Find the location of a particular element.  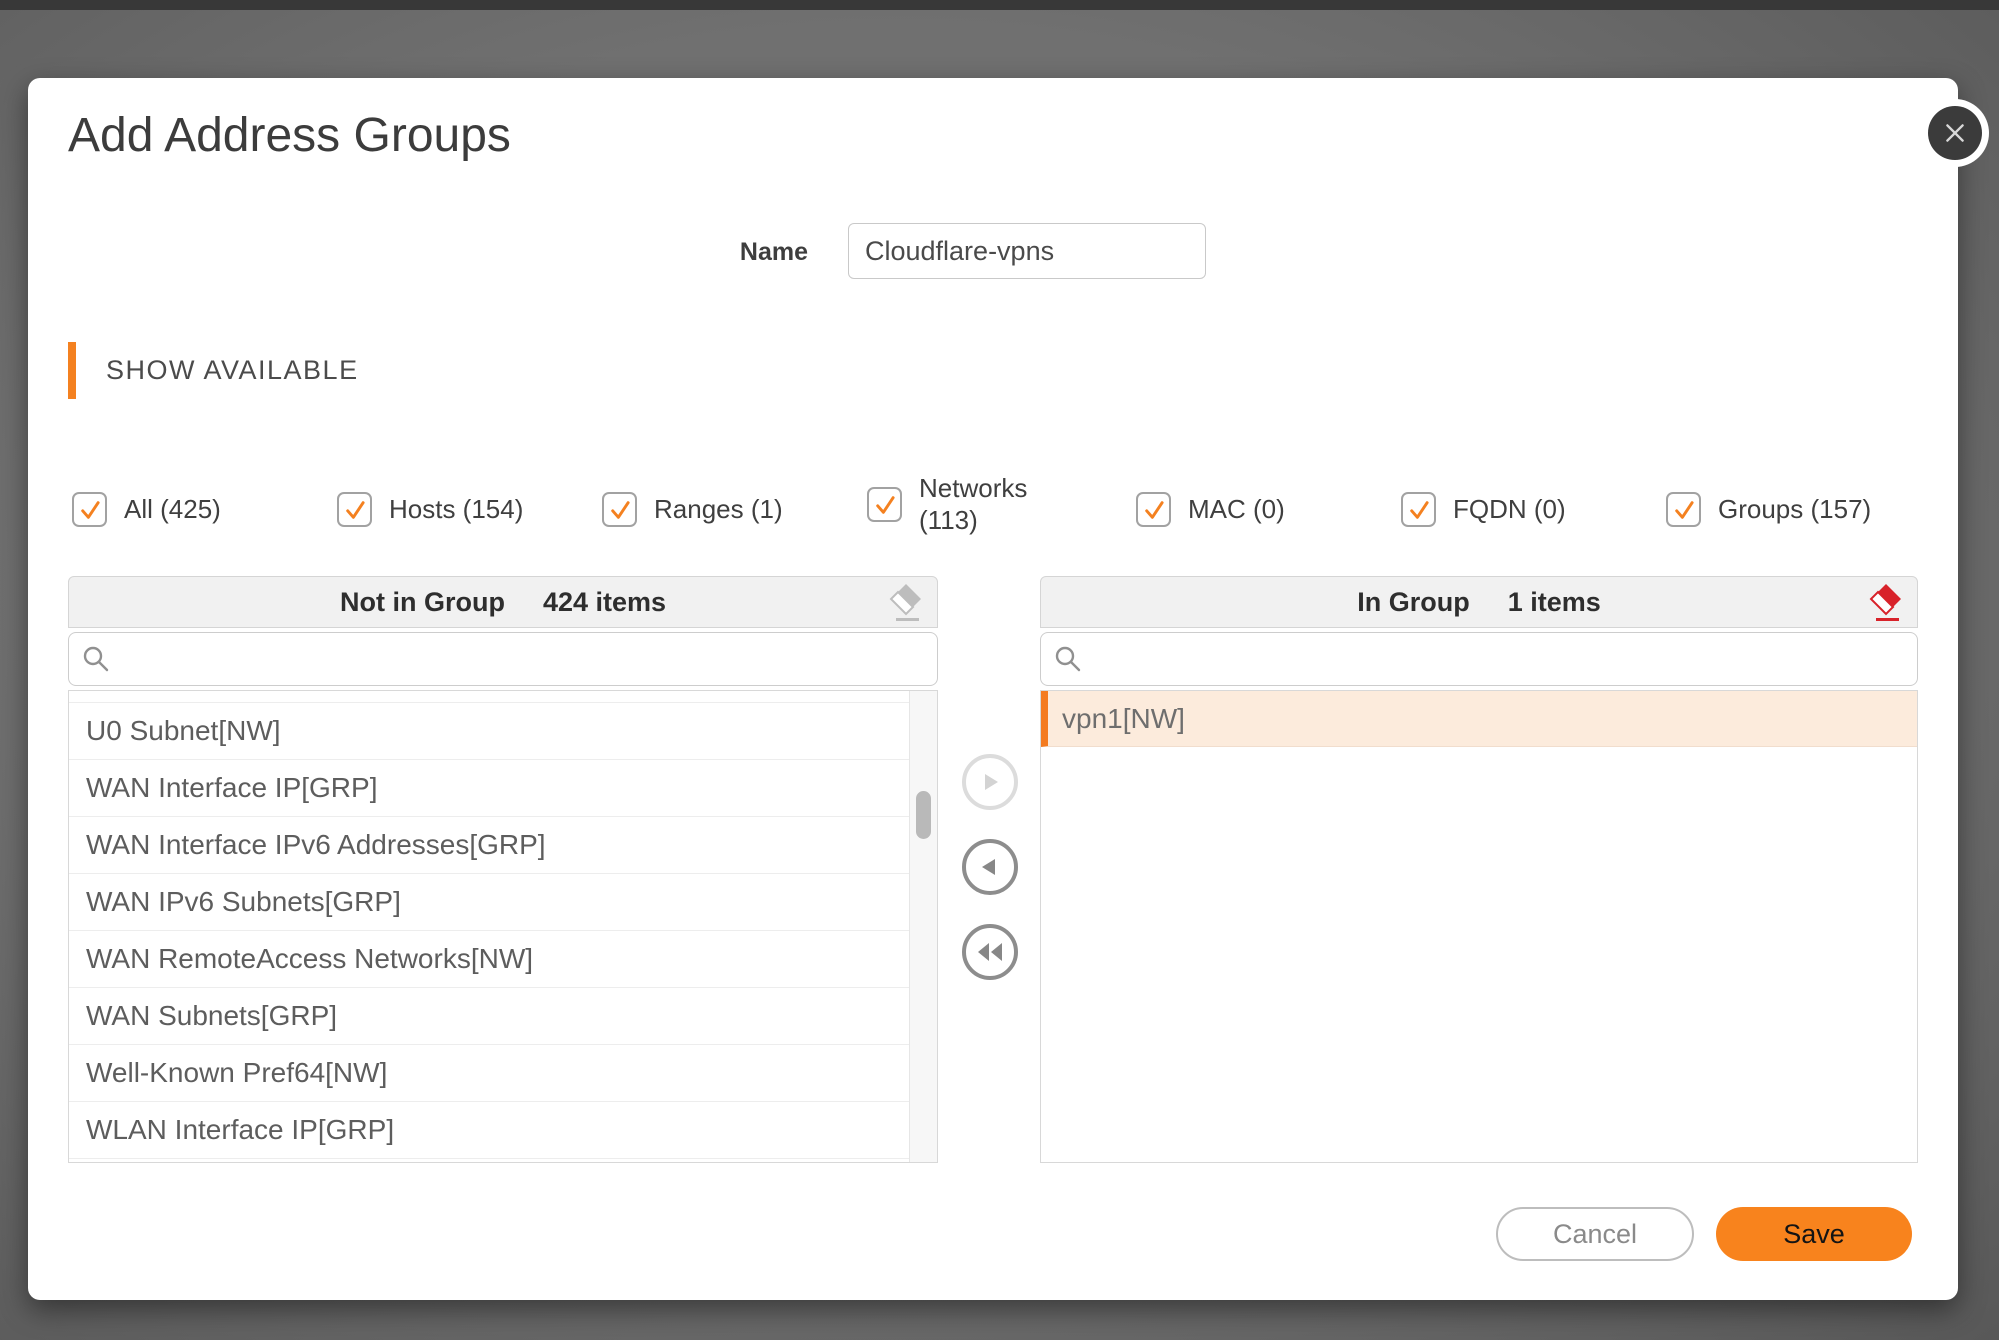

panel-count: 424 items is located at coordinates (604, 601).